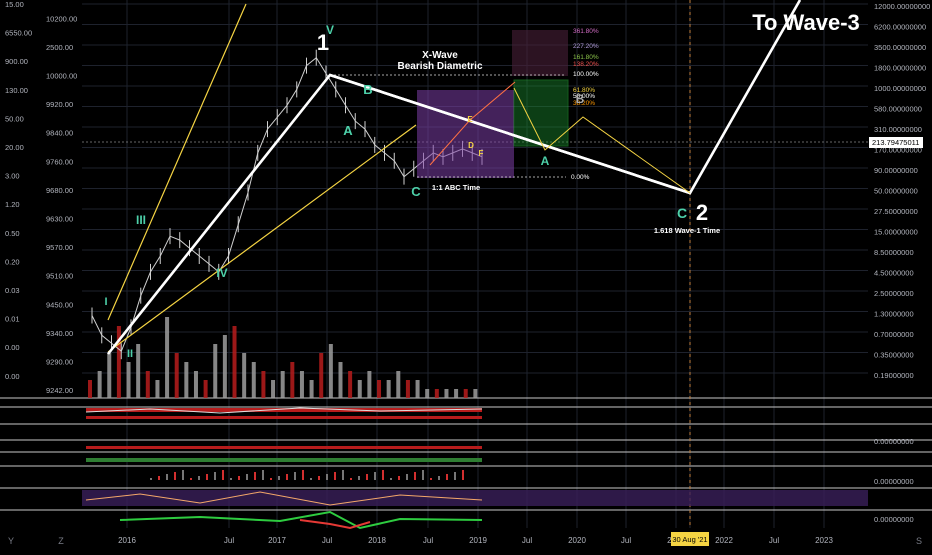  What do you see at coordinates (465, 134) in the screenshot?
I see `x-wave-box` at bounding box center [465, 134].